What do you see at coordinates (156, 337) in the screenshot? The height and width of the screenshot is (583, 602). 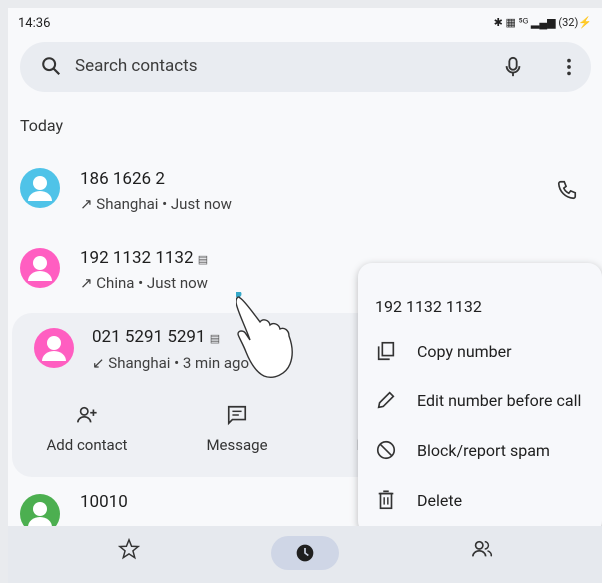 I see `caller-number: 021 5291 5291 ▤` at bounding box center [156, 337].